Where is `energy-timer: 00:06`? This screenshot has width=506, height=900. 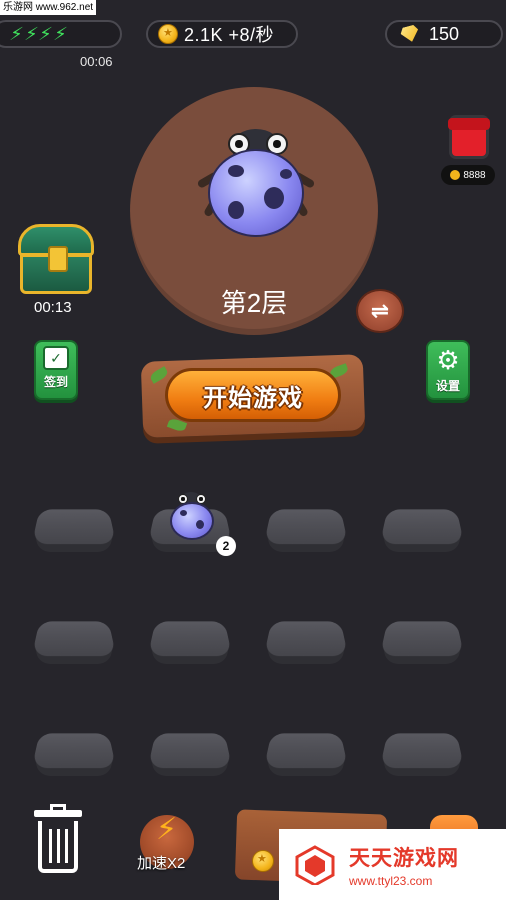
energy-timer: 00:06 is located at coordinates (96, 61).